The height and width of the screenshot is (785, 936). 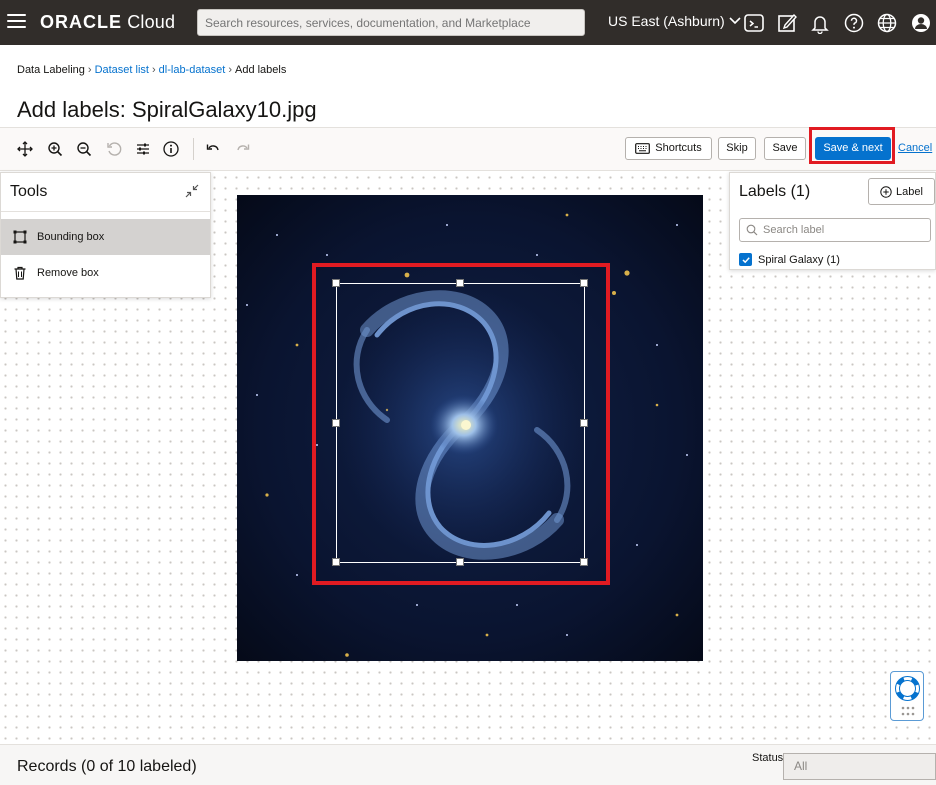 What do you see at coordinates (107, 766) in the screenshot?
I see `records-count: Records (0 of 10 labeled)` at bounding box center [107, 766].